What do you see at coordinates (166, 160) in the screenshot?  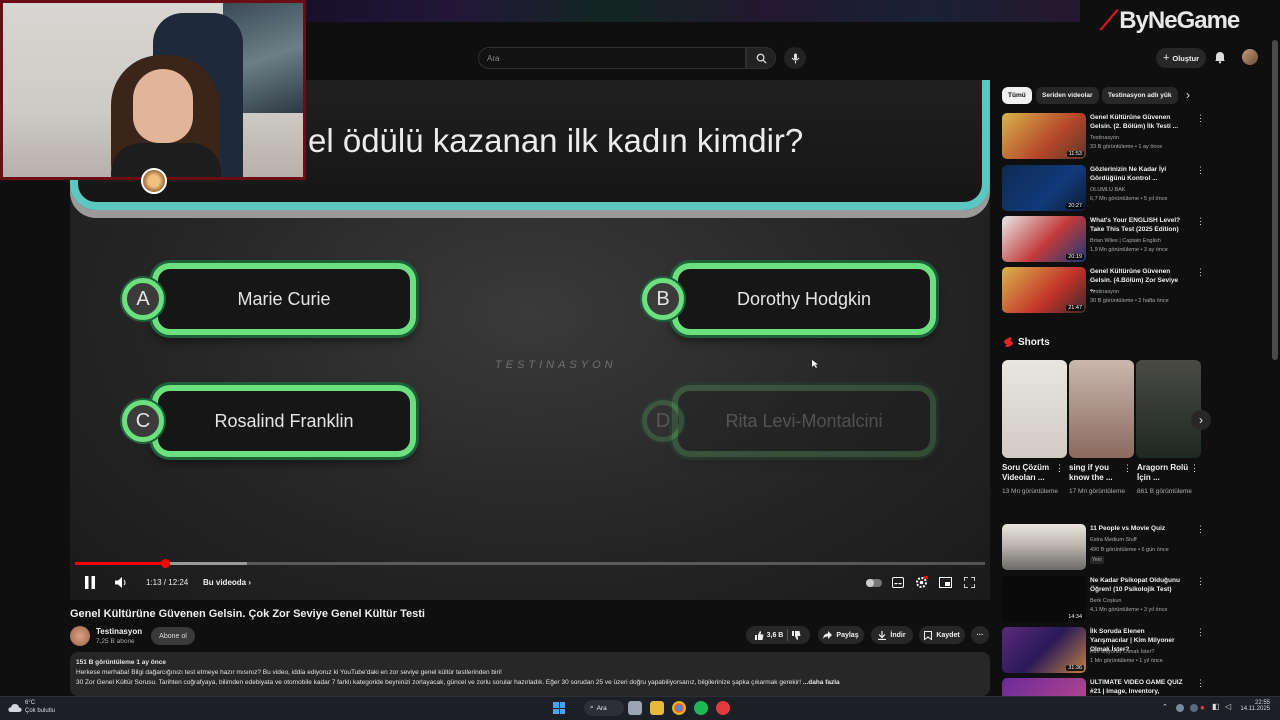 I see `streamer-body` at bounding box center [166, 160].